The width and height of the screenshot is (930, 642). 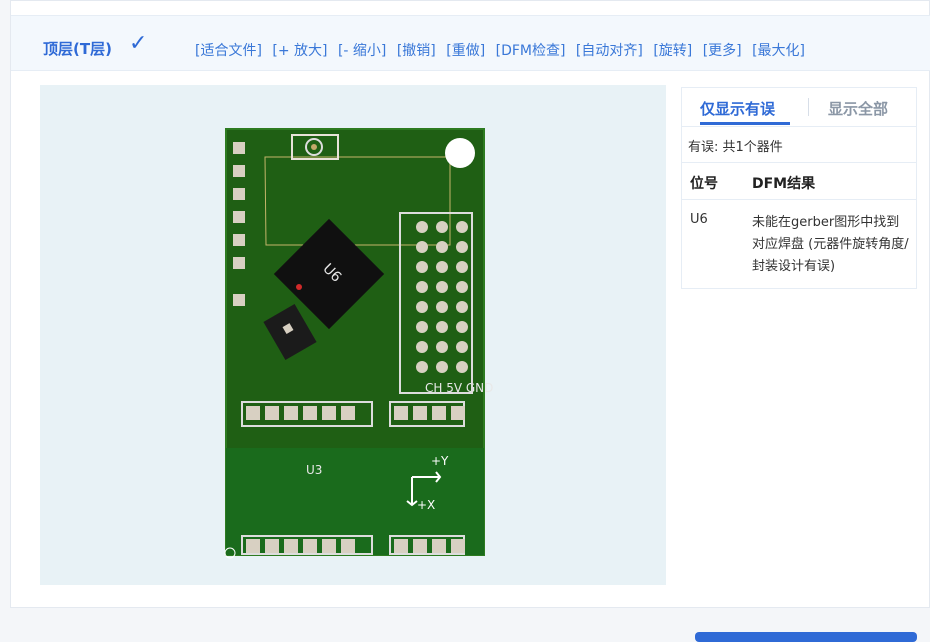 What do you see at coordinates (858, 108) in the screenshot?
I see `tab-show-all: 显示全部` at bounding box center [858, 108].